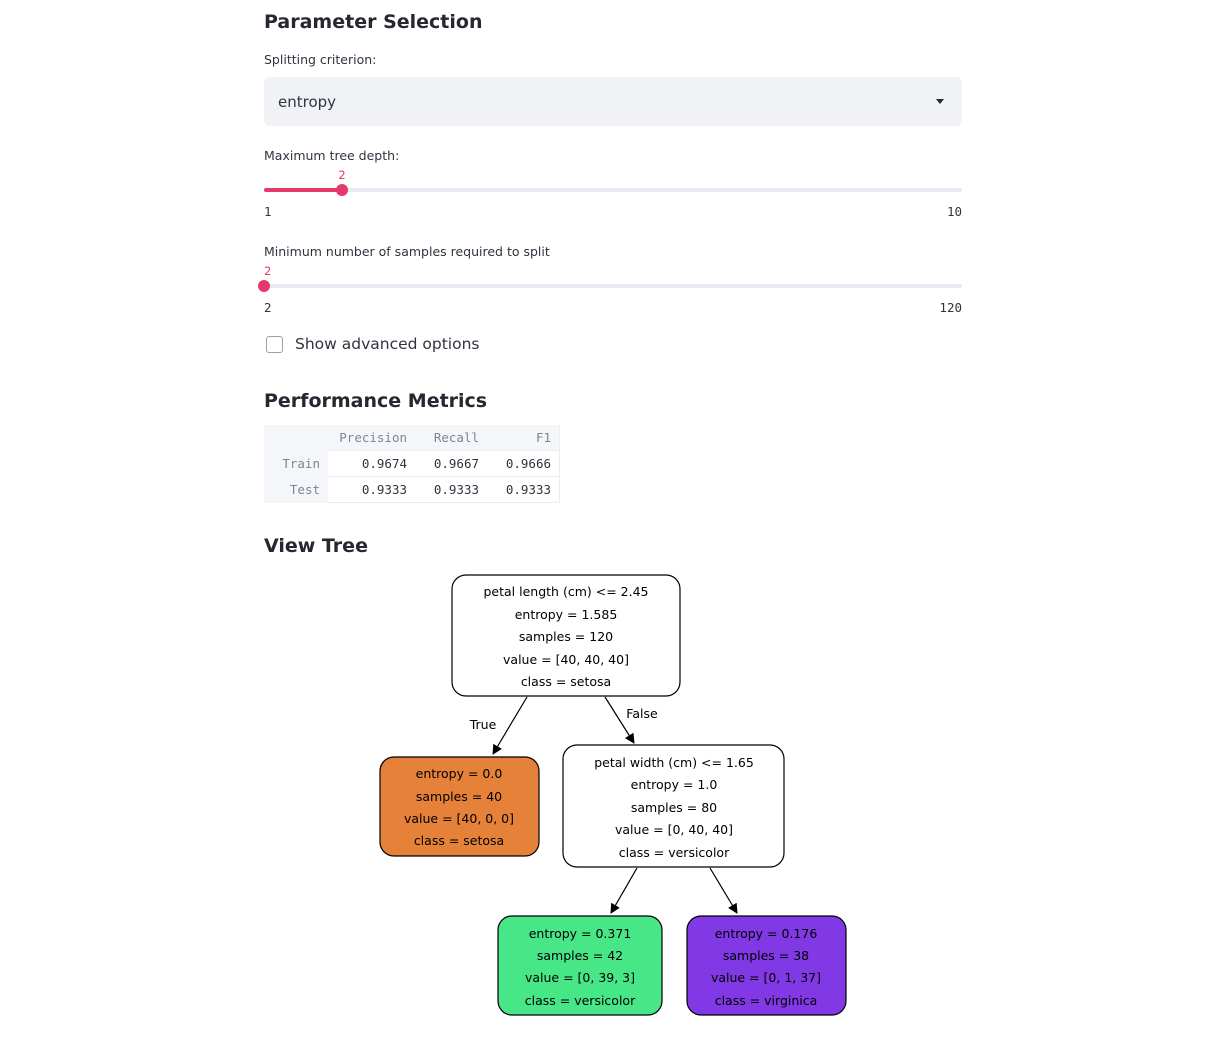 Image resolution: width=1217 pixels, height=1038 pixels. I want to click on node-line: entropy = 1.0, so click(674, 784).